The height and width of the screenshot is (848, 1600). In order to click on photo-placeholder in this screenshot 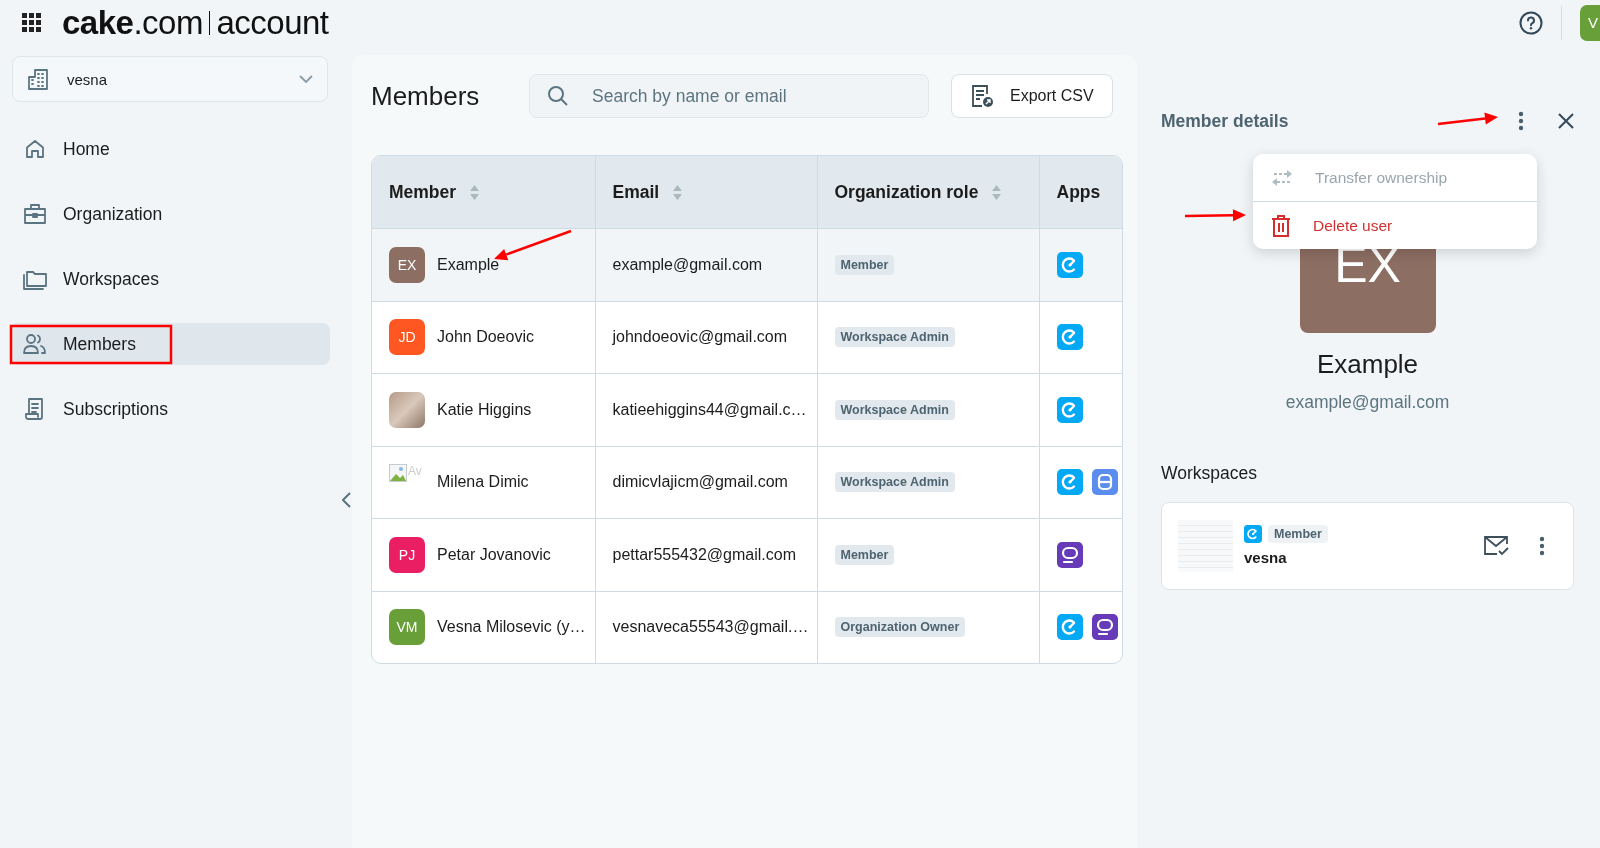, I will do `click(407, 409)`.